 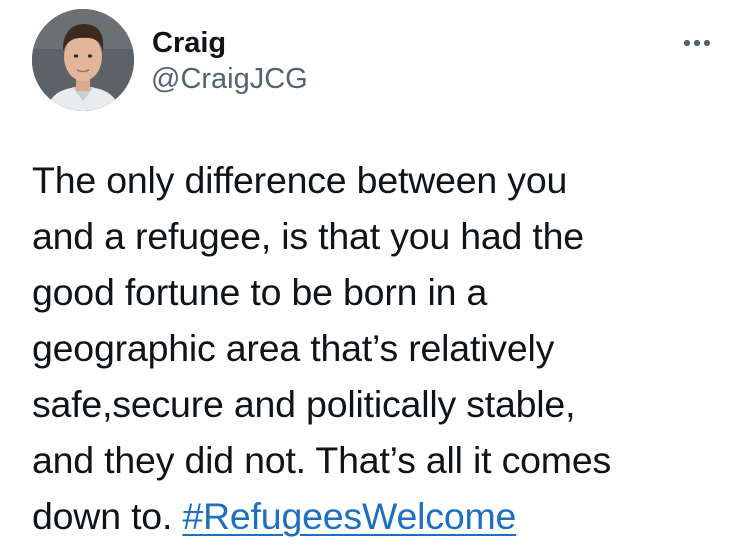 I want to click on author-handle: @CraigJCG, so click(x=229, y=79).